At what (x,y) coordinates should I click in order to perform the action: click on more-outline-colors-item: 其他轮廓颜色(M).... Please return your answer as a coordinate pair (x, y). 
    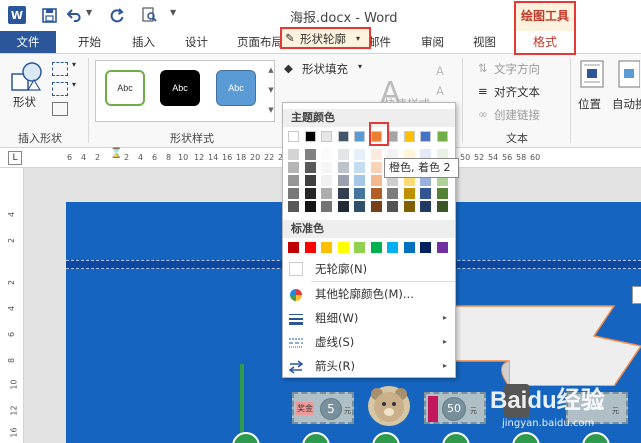
    Looking at the image, I should click on (369, 294).